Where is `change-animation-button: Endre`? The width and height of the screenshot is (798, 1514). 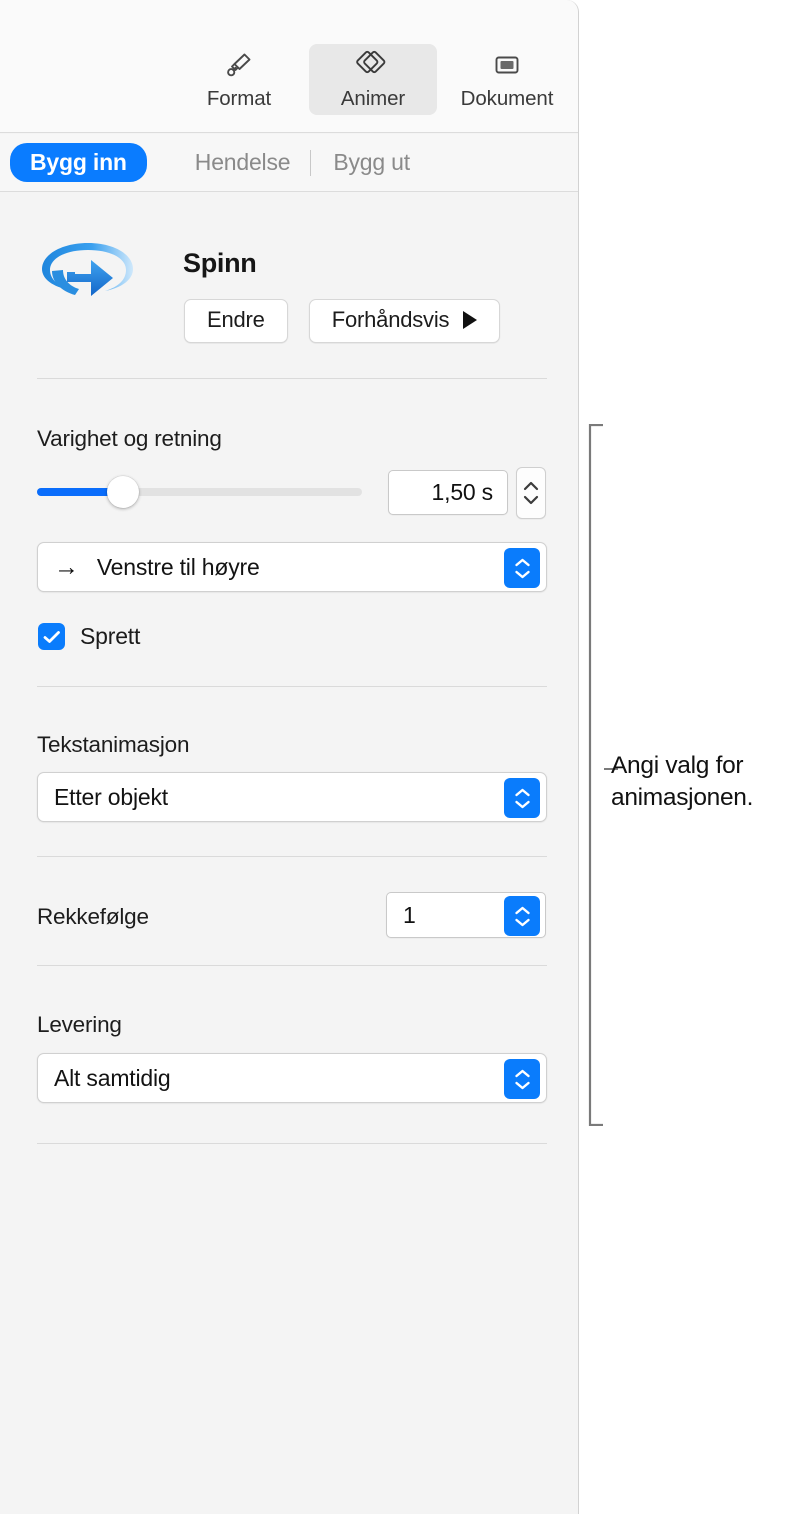
change-animation-button: Endre is located at coordinates (236, 321).